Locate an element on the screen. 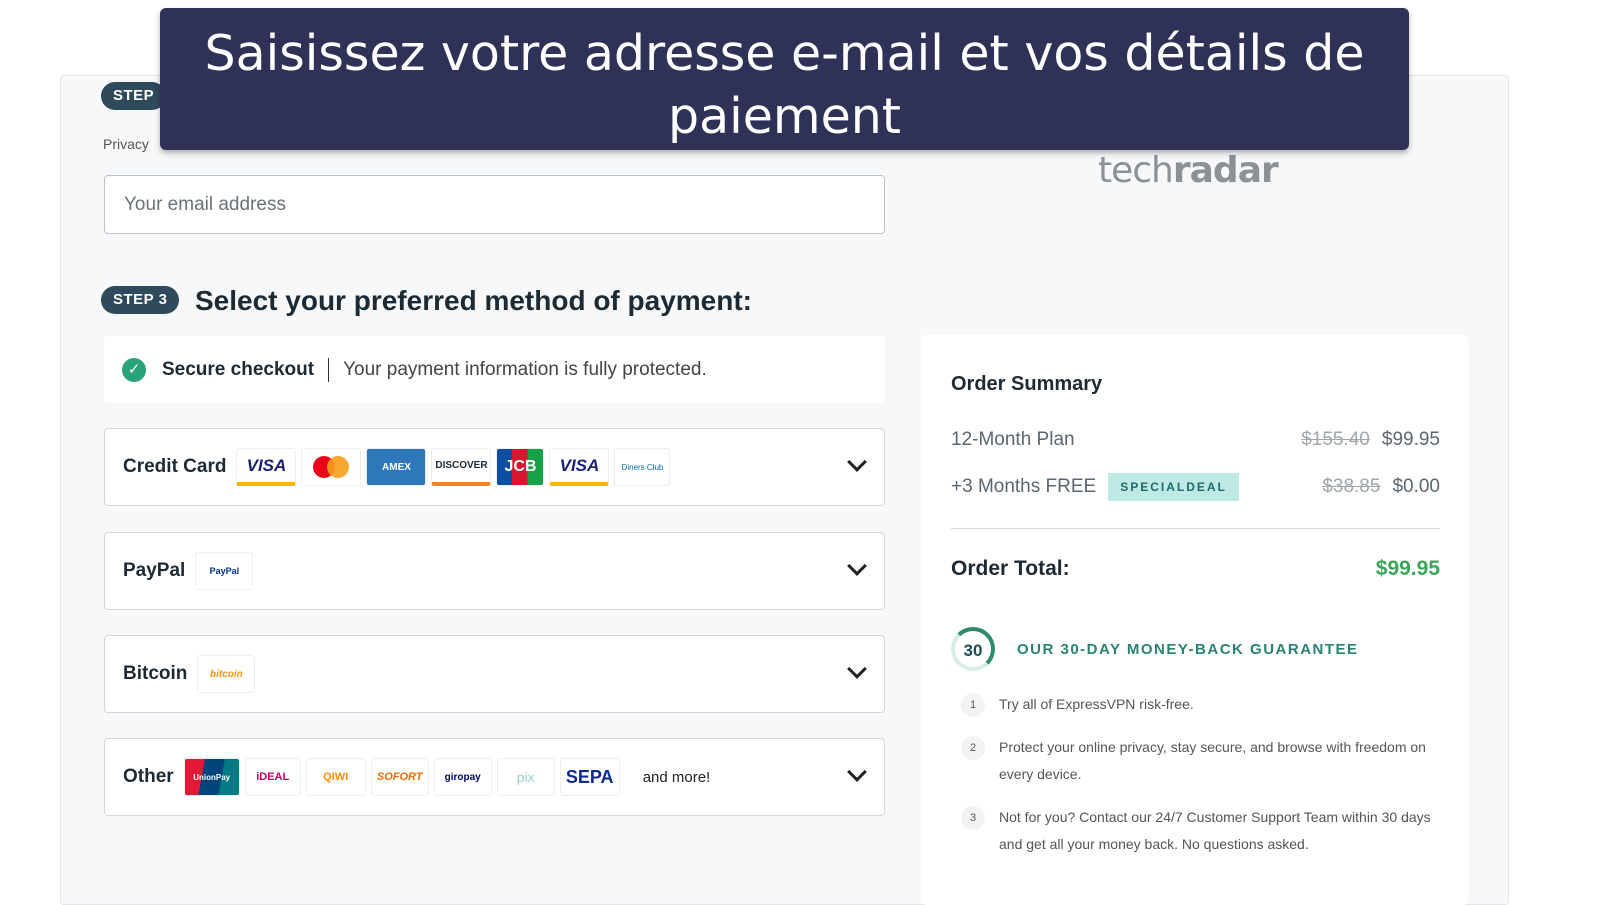 The width and height of the screenshot is (1599, 905). bonus-row: +3 Months FREE SPECIALDEAL $38.85 $0.00 is located at coordinates (1195, 487).